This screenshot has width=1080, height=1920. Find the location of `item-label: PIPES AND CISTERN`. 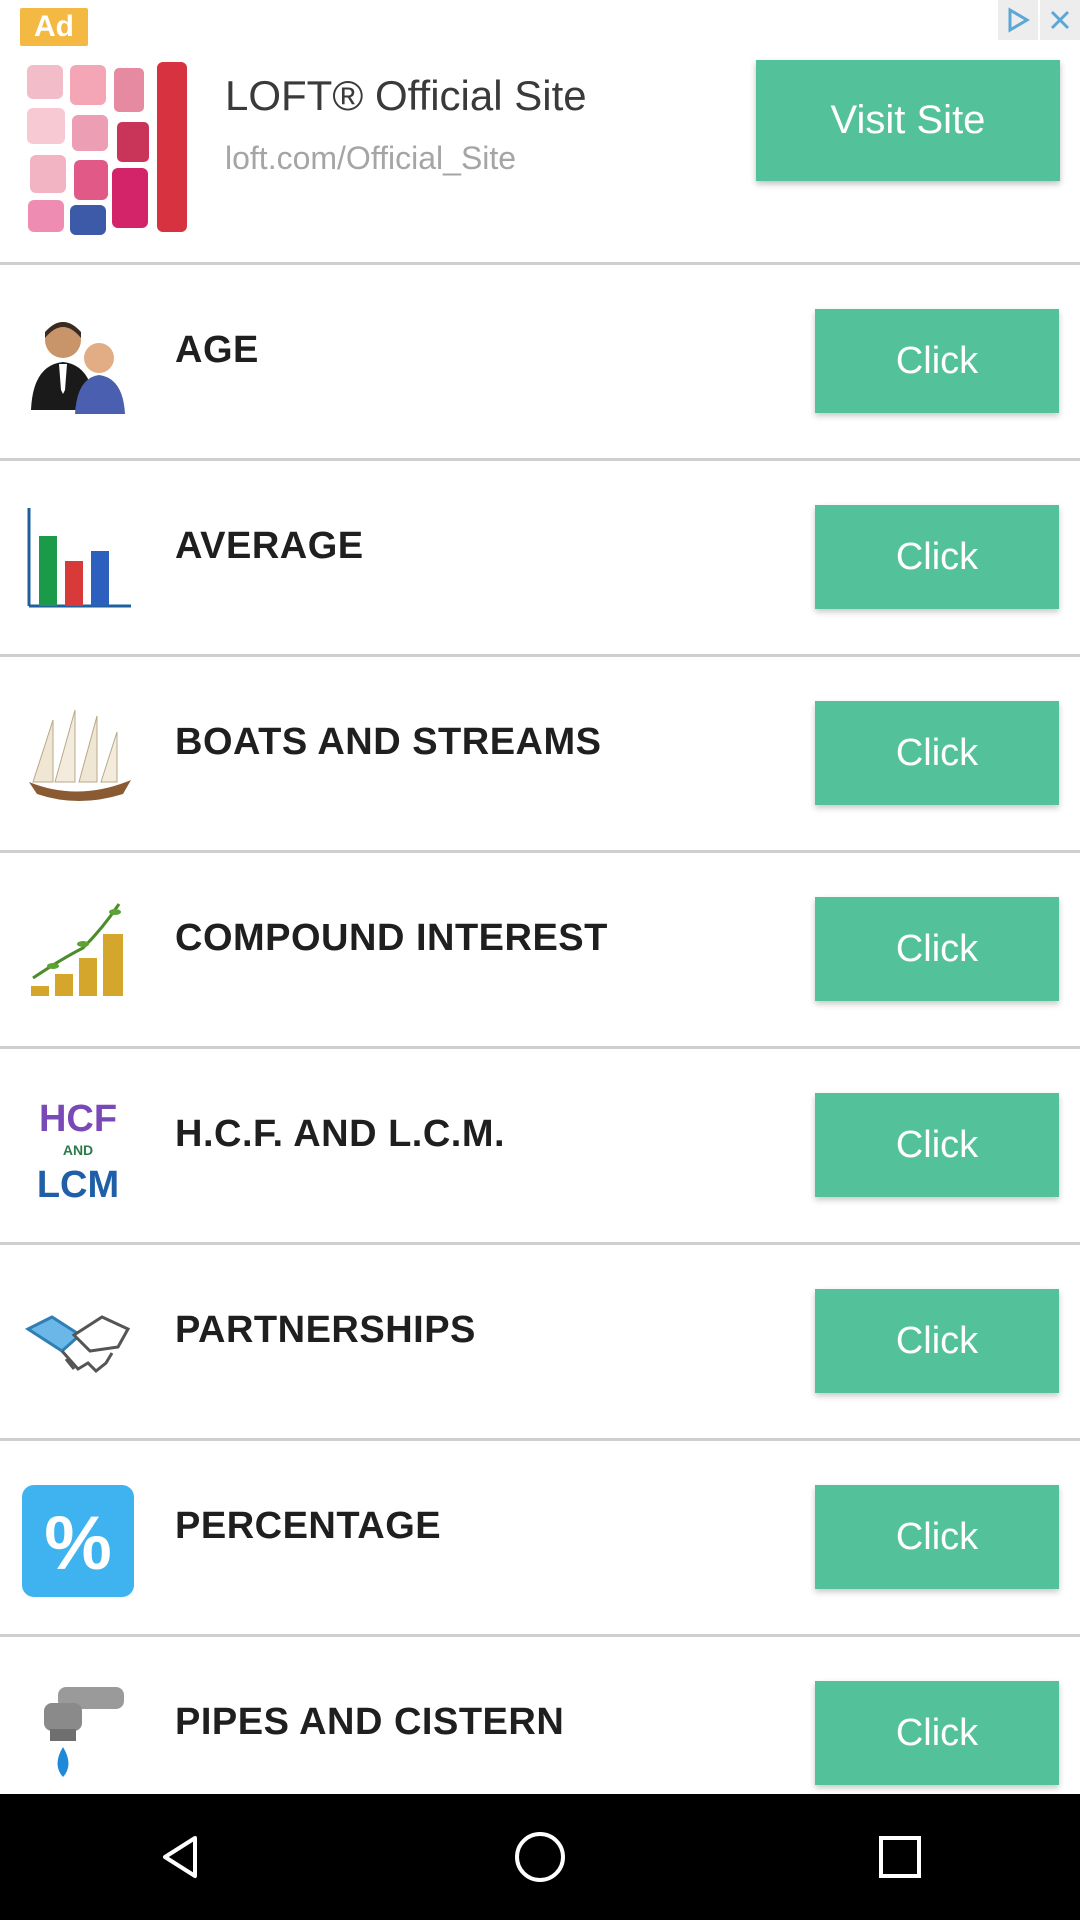

item-label: PIPES AND CISTERN is located at coordinates (370, 1722).